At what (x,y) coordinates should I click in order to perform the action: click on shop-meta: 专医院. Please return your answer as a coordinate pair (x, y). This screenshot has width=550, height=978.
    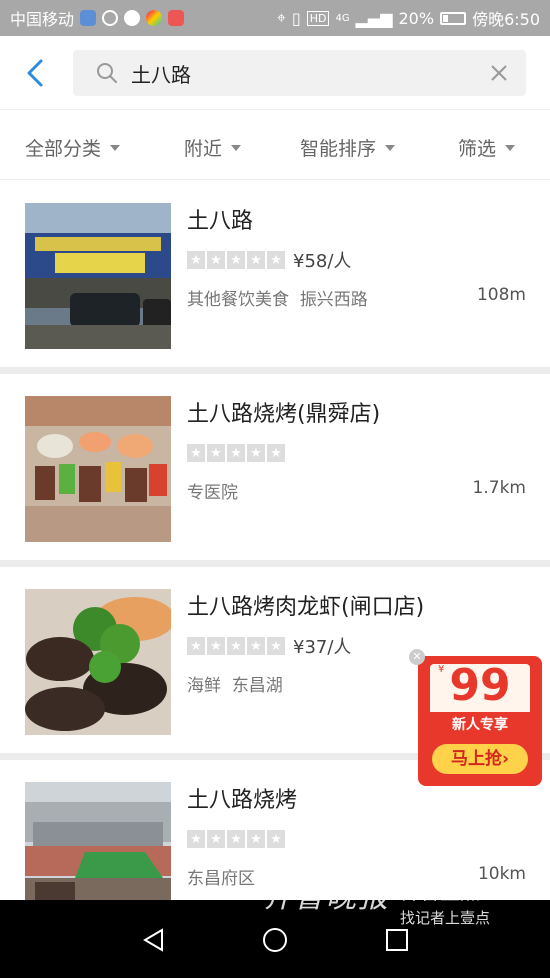
    Looking at the image, I should click on (212, 490).